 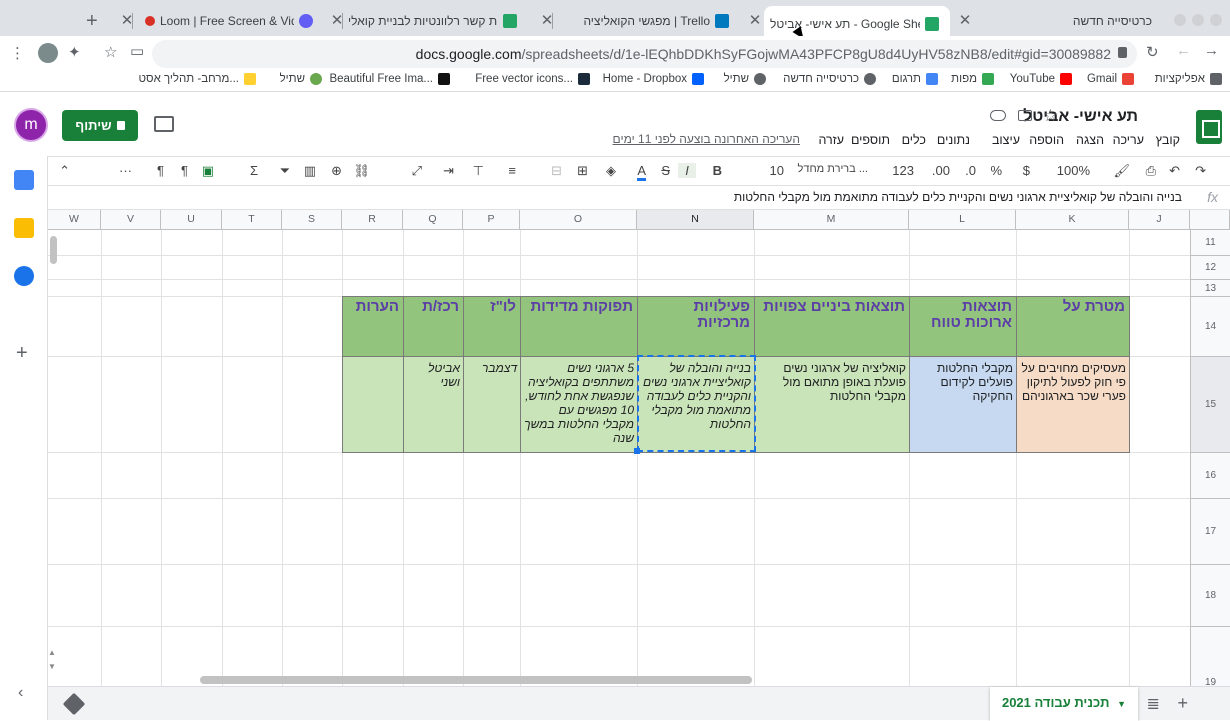 I want to click on forward-icon: ←, so click(x=1183, y=50).